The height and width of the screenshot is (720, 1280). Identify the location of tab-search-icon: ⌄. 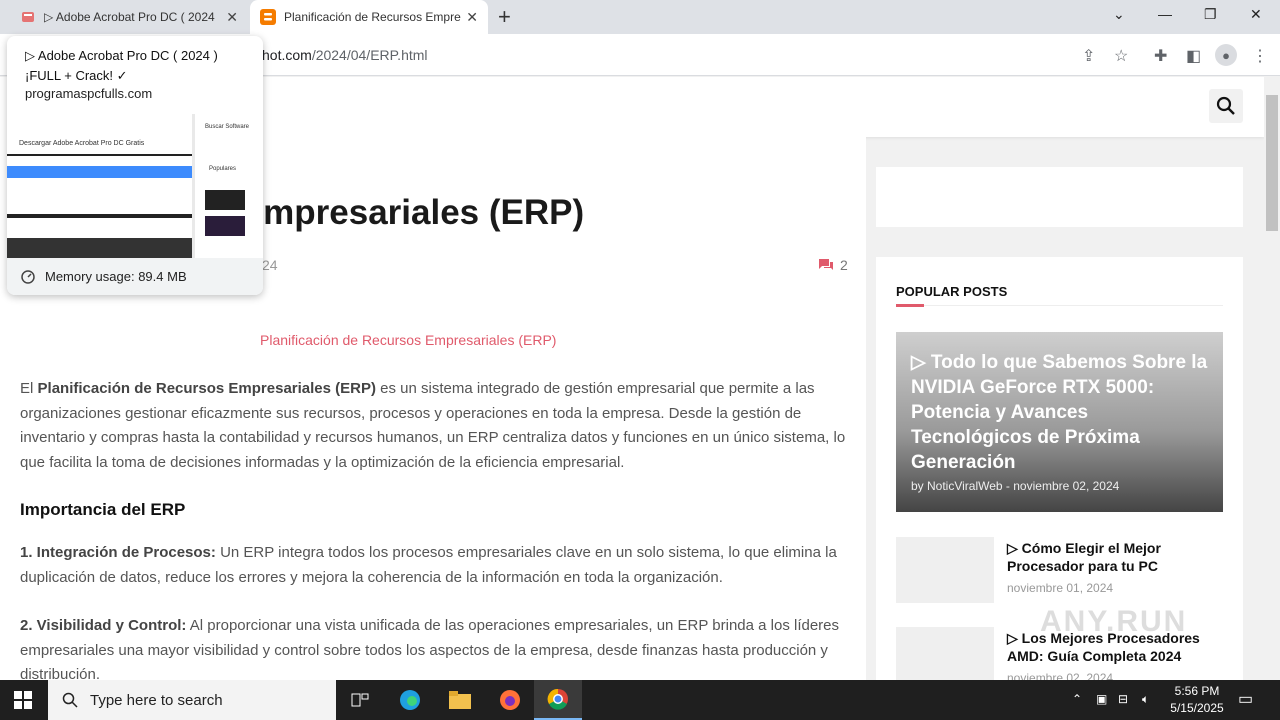
(1119, 14).